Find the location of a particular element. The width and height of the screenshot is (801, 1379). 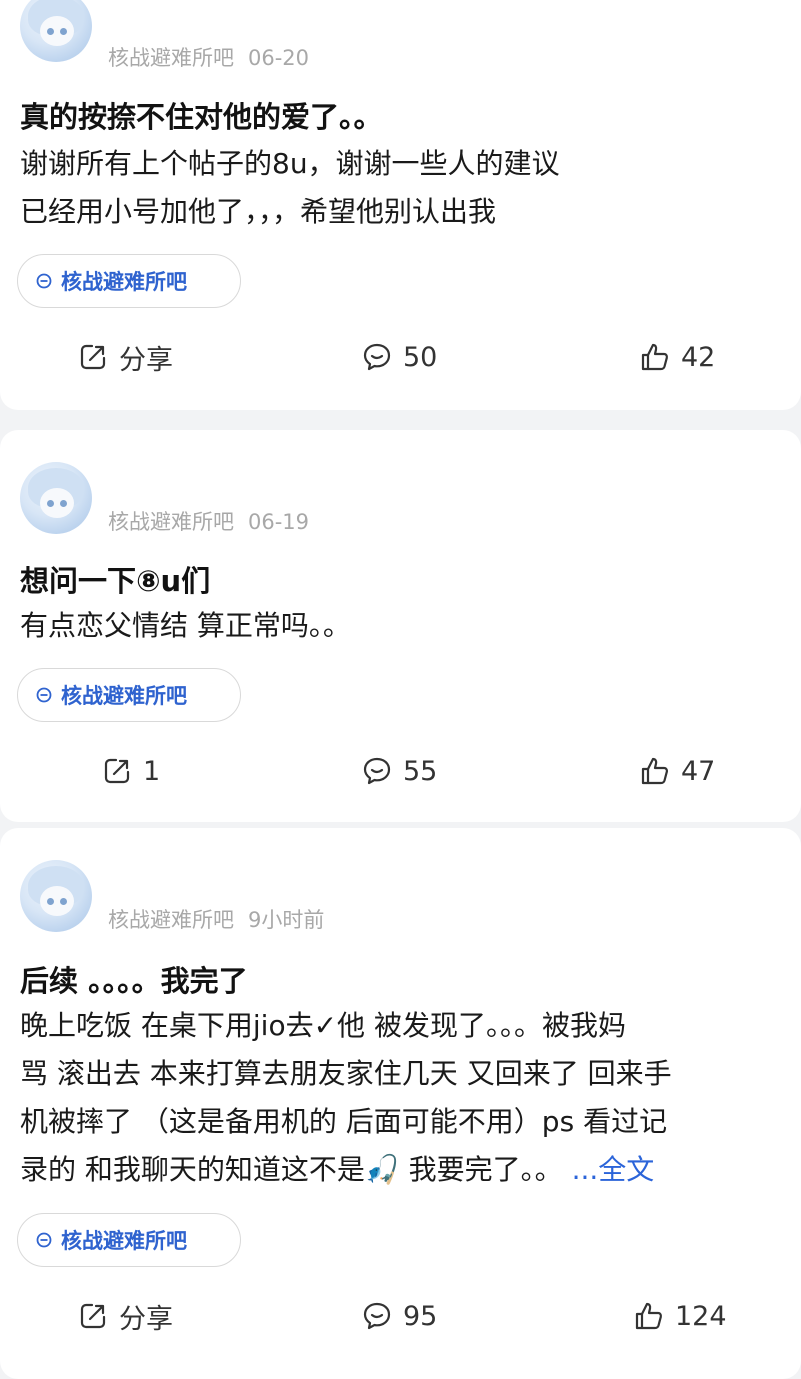

post-body: 谢谢所有上个帖子的8u，谢谢一些人的建议 已经用小号加他了，，，希望他别认出我 is located at coordinates (405, 188).